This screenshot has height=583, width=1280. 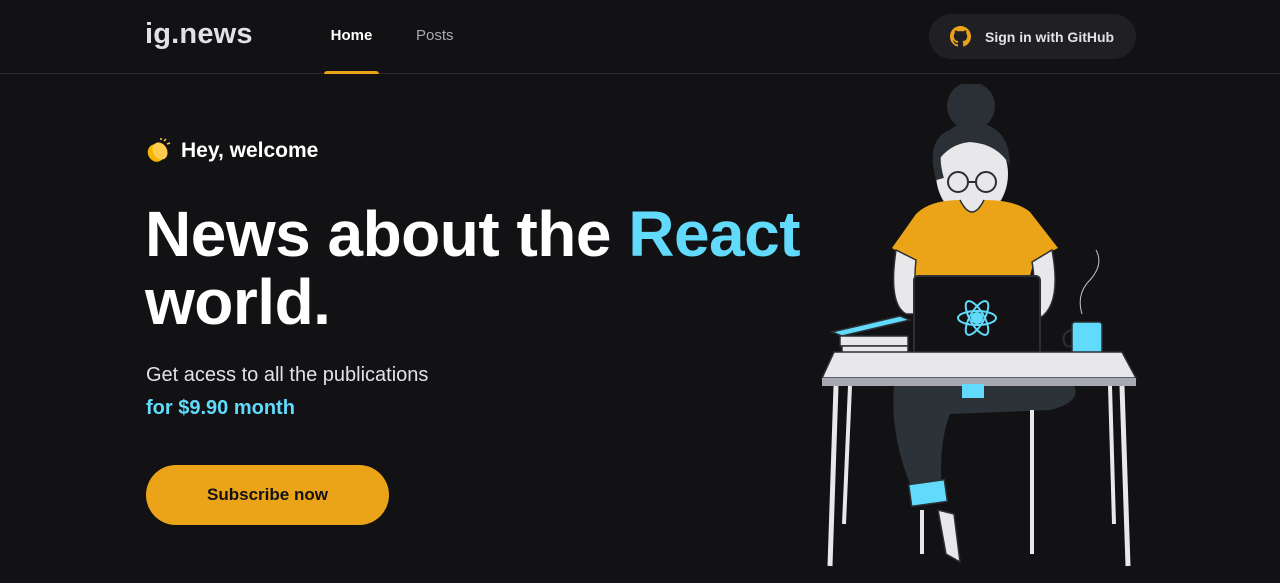 What do you see at coordinates (435, 37) in the screenshot?
I see `nav-posts: Posts` at bounding box center [435, 37].